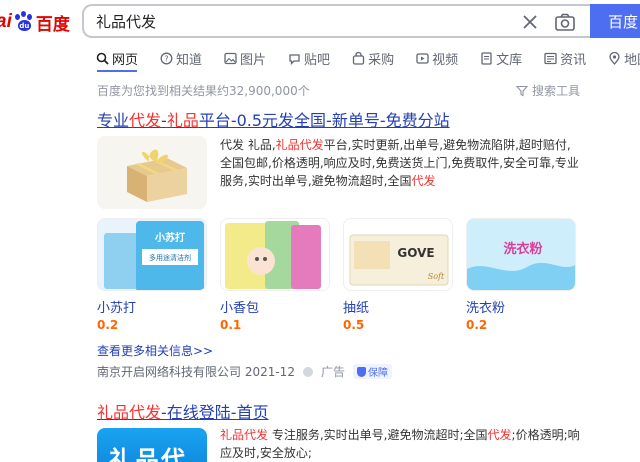 This screenshot has height=462, width=640. I want to click on search-tools-button: 搜索工具, so click(547, 90).